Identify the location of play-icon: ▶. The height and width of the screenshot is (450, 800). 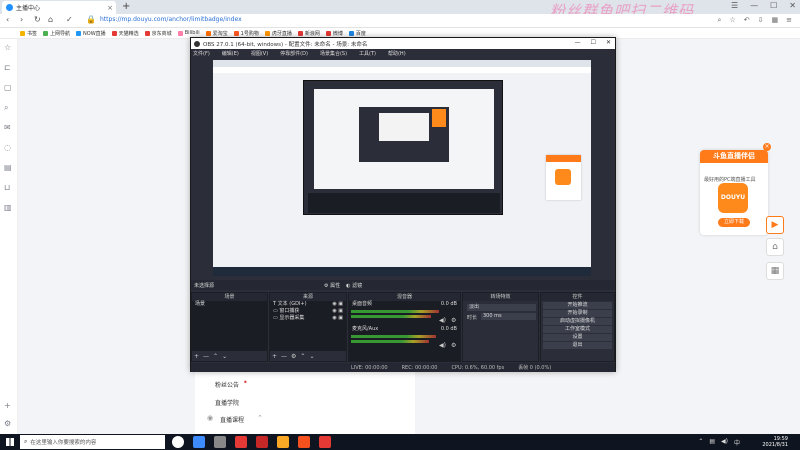
(775, 225).